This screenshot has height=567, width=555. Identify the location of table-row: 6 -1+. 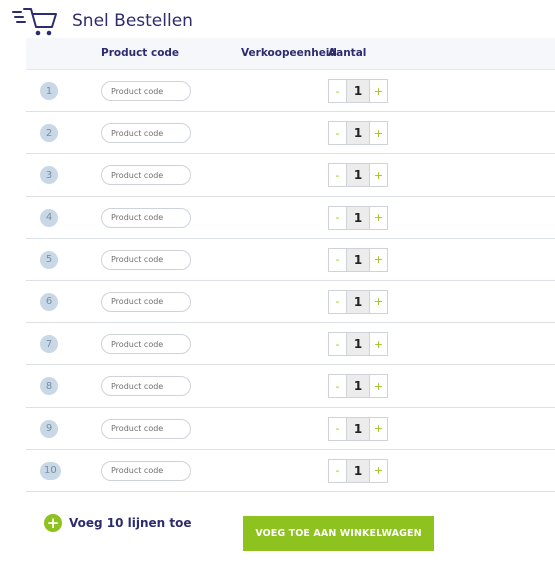
(290, 302).